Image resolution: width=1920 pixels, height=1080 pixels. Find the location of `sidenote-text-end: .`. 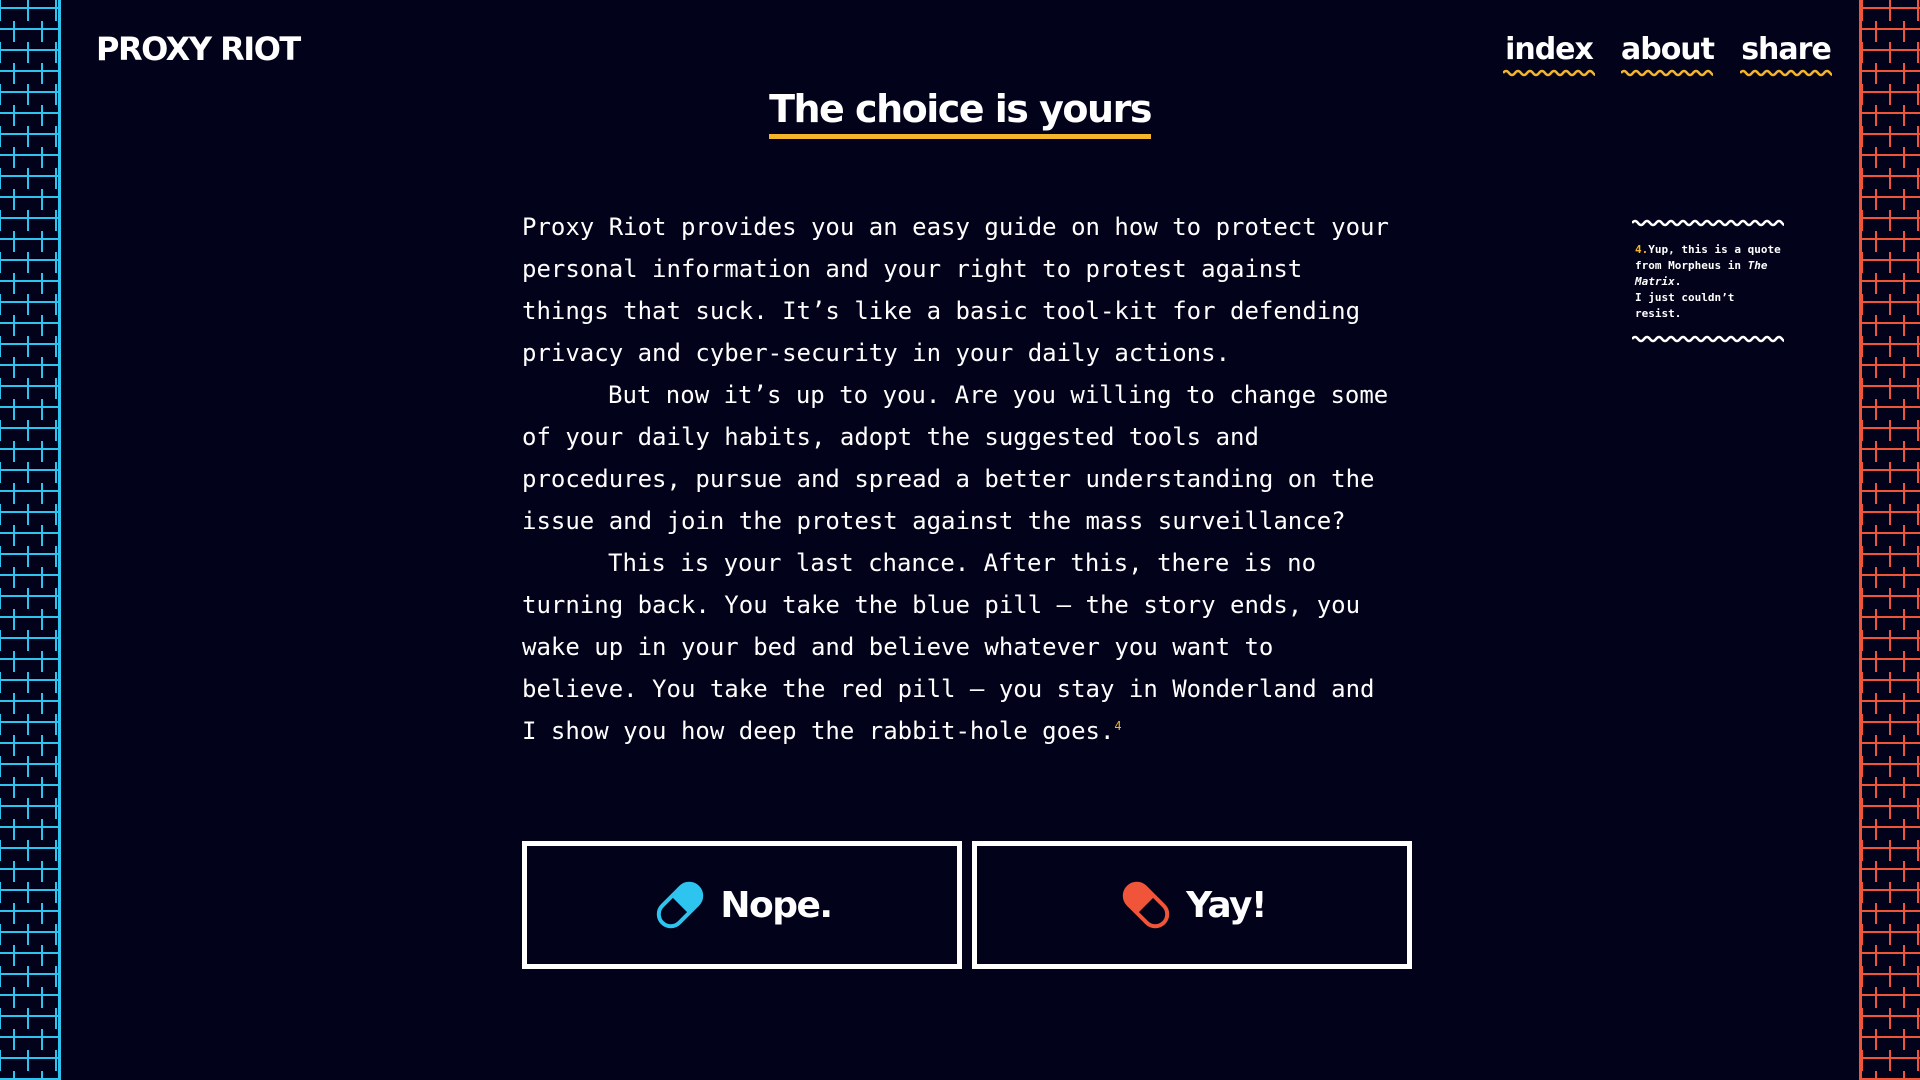

sidenote-text-end: . is located at coordinates (1678, 281).